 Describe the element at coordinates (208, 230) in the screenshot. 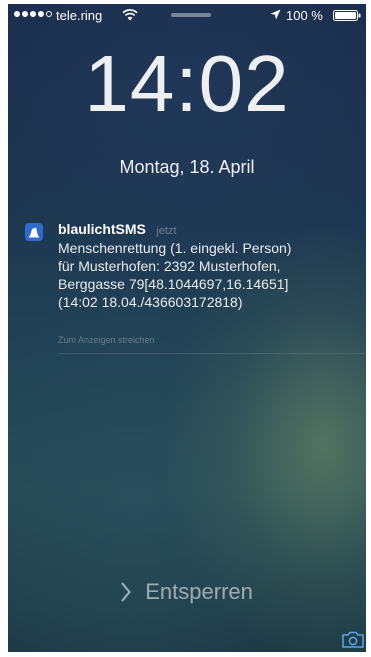

I see `notification-header: blaulichtSMS jetzt` at that location.